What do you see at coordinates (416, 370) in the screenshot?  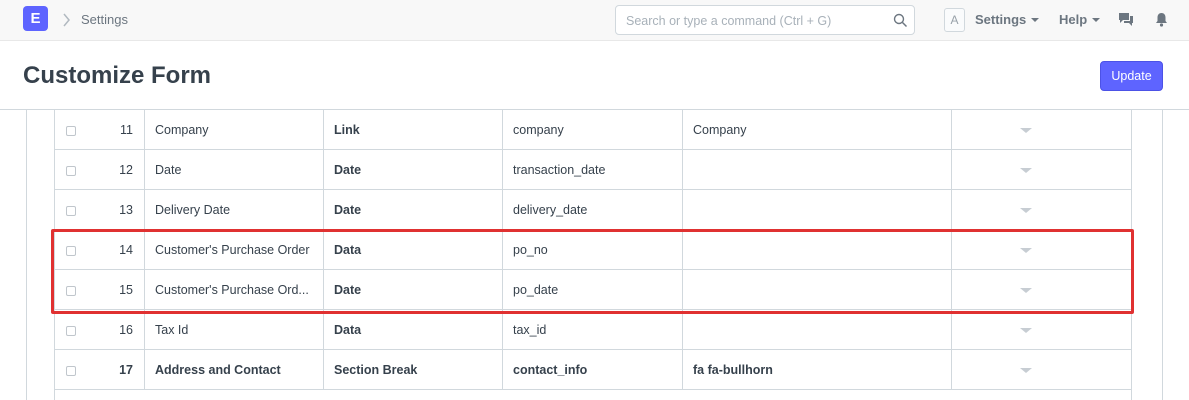 I see `field-type: Section Break` at bounding box center [416, 370].